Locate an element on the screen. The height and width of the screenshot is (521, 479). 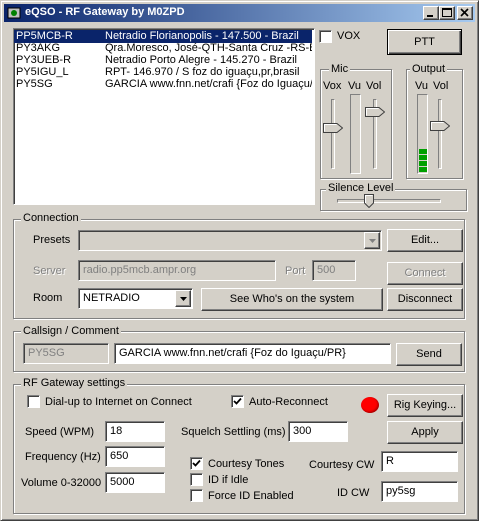
mic-vox-slider is located at coordinates (333, 128).